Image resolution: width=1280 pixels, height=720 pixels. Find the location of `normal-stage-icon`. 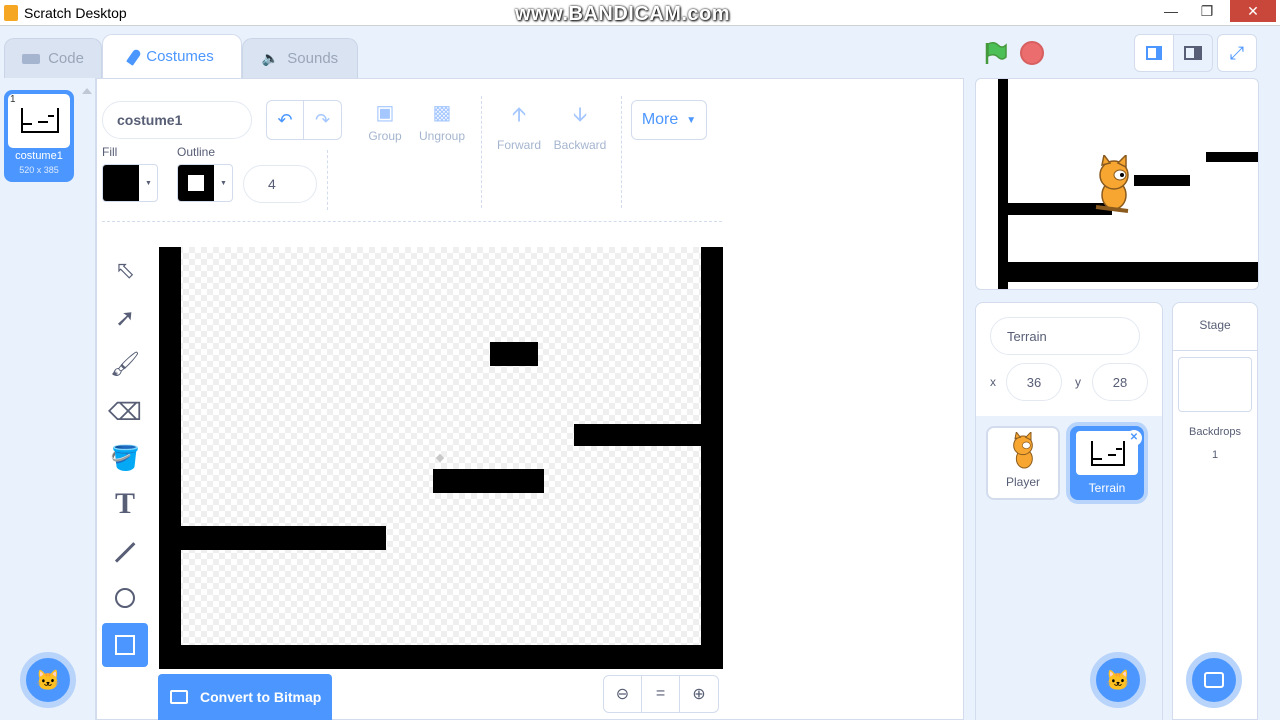

normal-stage-icon is located at coordinates (1193, 53).